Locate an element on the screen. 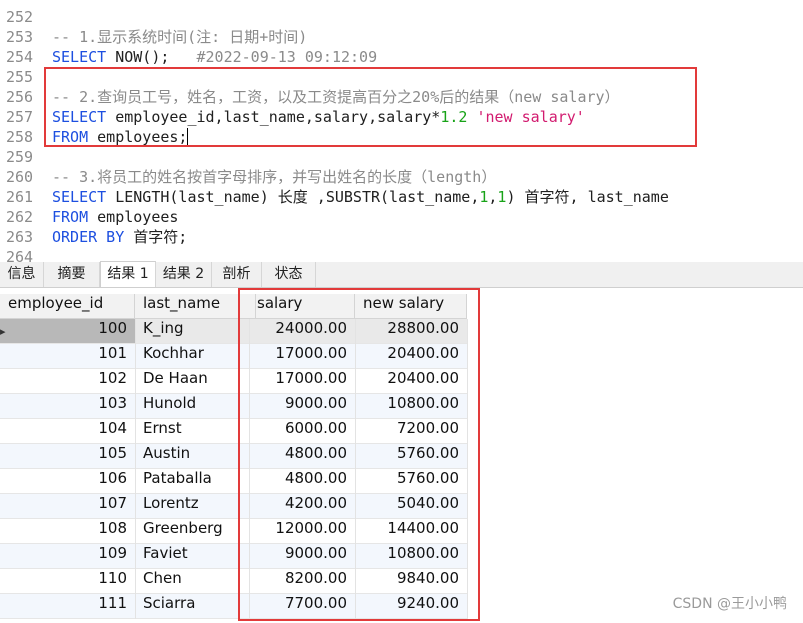  watermark: CSDN @王小小鸭 is located at coordinates (729, 604).